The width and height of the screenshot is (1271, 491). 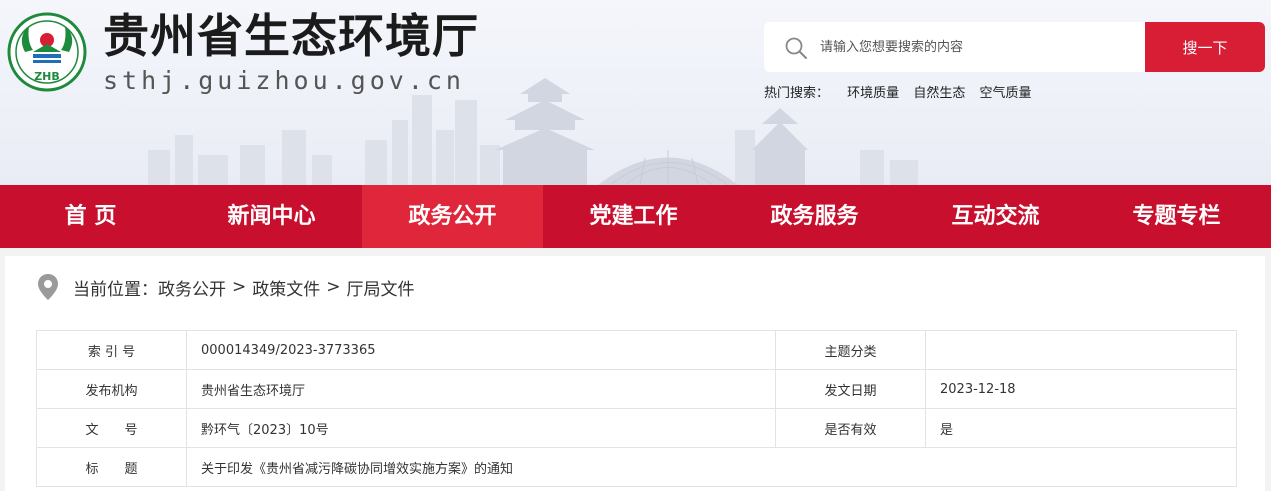 What do you see at coordinates (286, 287) in the screenshot?
I see `breadcrumb-link-policy-documents: 政策文件` at bounding box center [286, 287].